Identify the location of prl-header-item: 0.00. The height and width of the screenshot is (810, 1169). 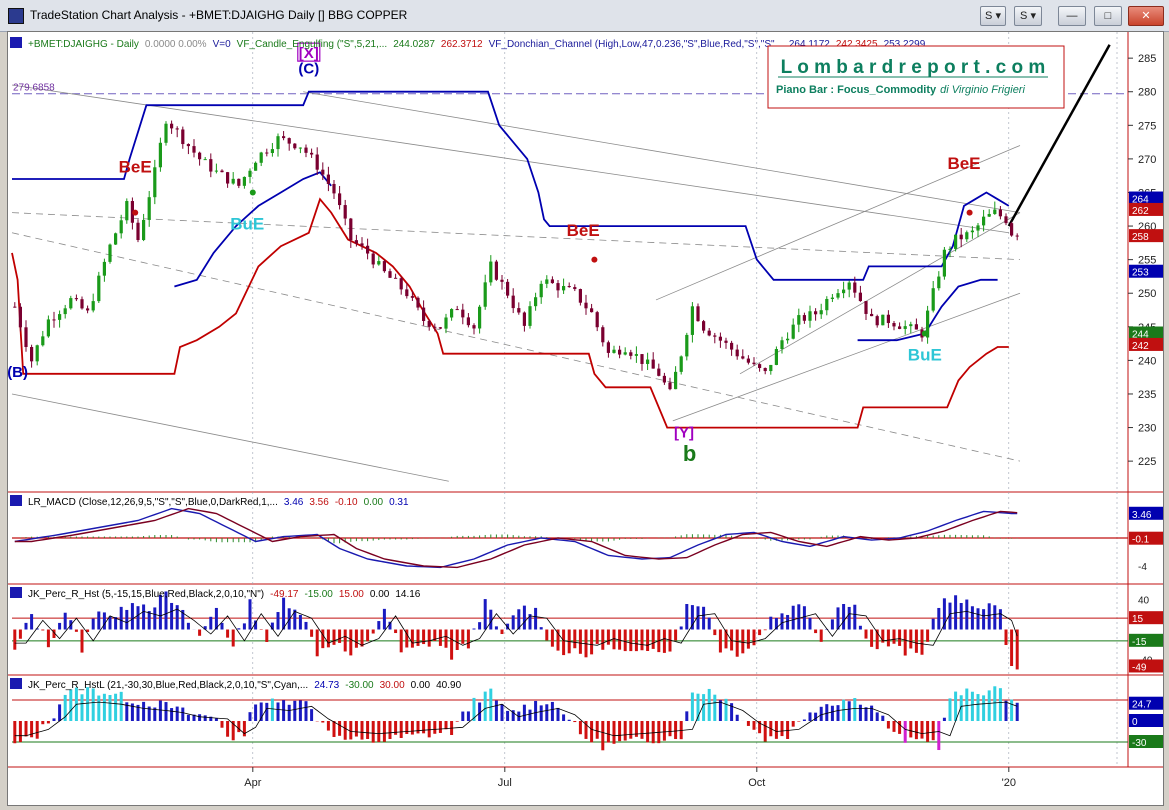
(421, 685).